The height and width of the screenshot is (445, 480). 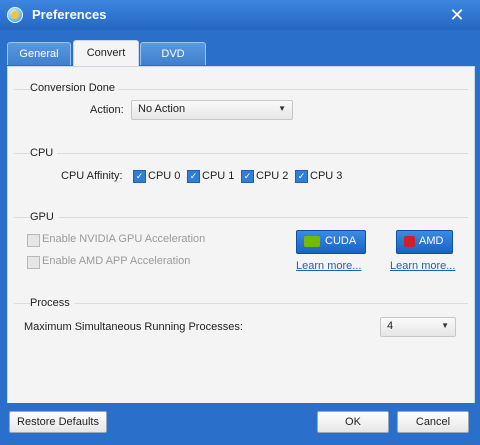 What do you see at coordinates (409, 241) in the screenshot?
I see `amd-logo-icon` at bounding box center [409, 241].